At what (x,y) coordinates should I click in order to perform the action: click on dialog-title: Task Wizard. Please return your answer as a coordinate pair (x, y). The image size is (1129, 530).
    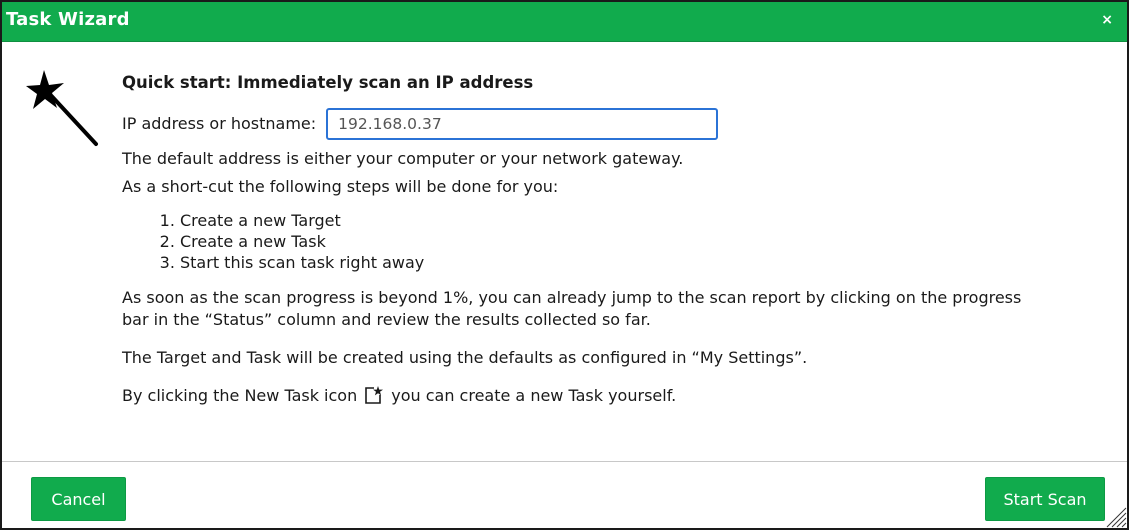
    Looking at the image, I should click on (68, 19).